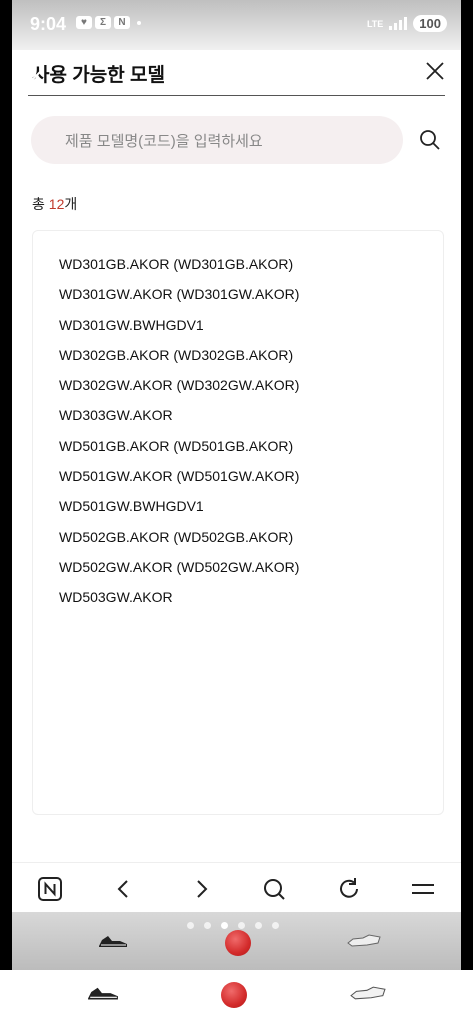 The image size is (473, 1024). I want to click on search-input, so click(214, 141).